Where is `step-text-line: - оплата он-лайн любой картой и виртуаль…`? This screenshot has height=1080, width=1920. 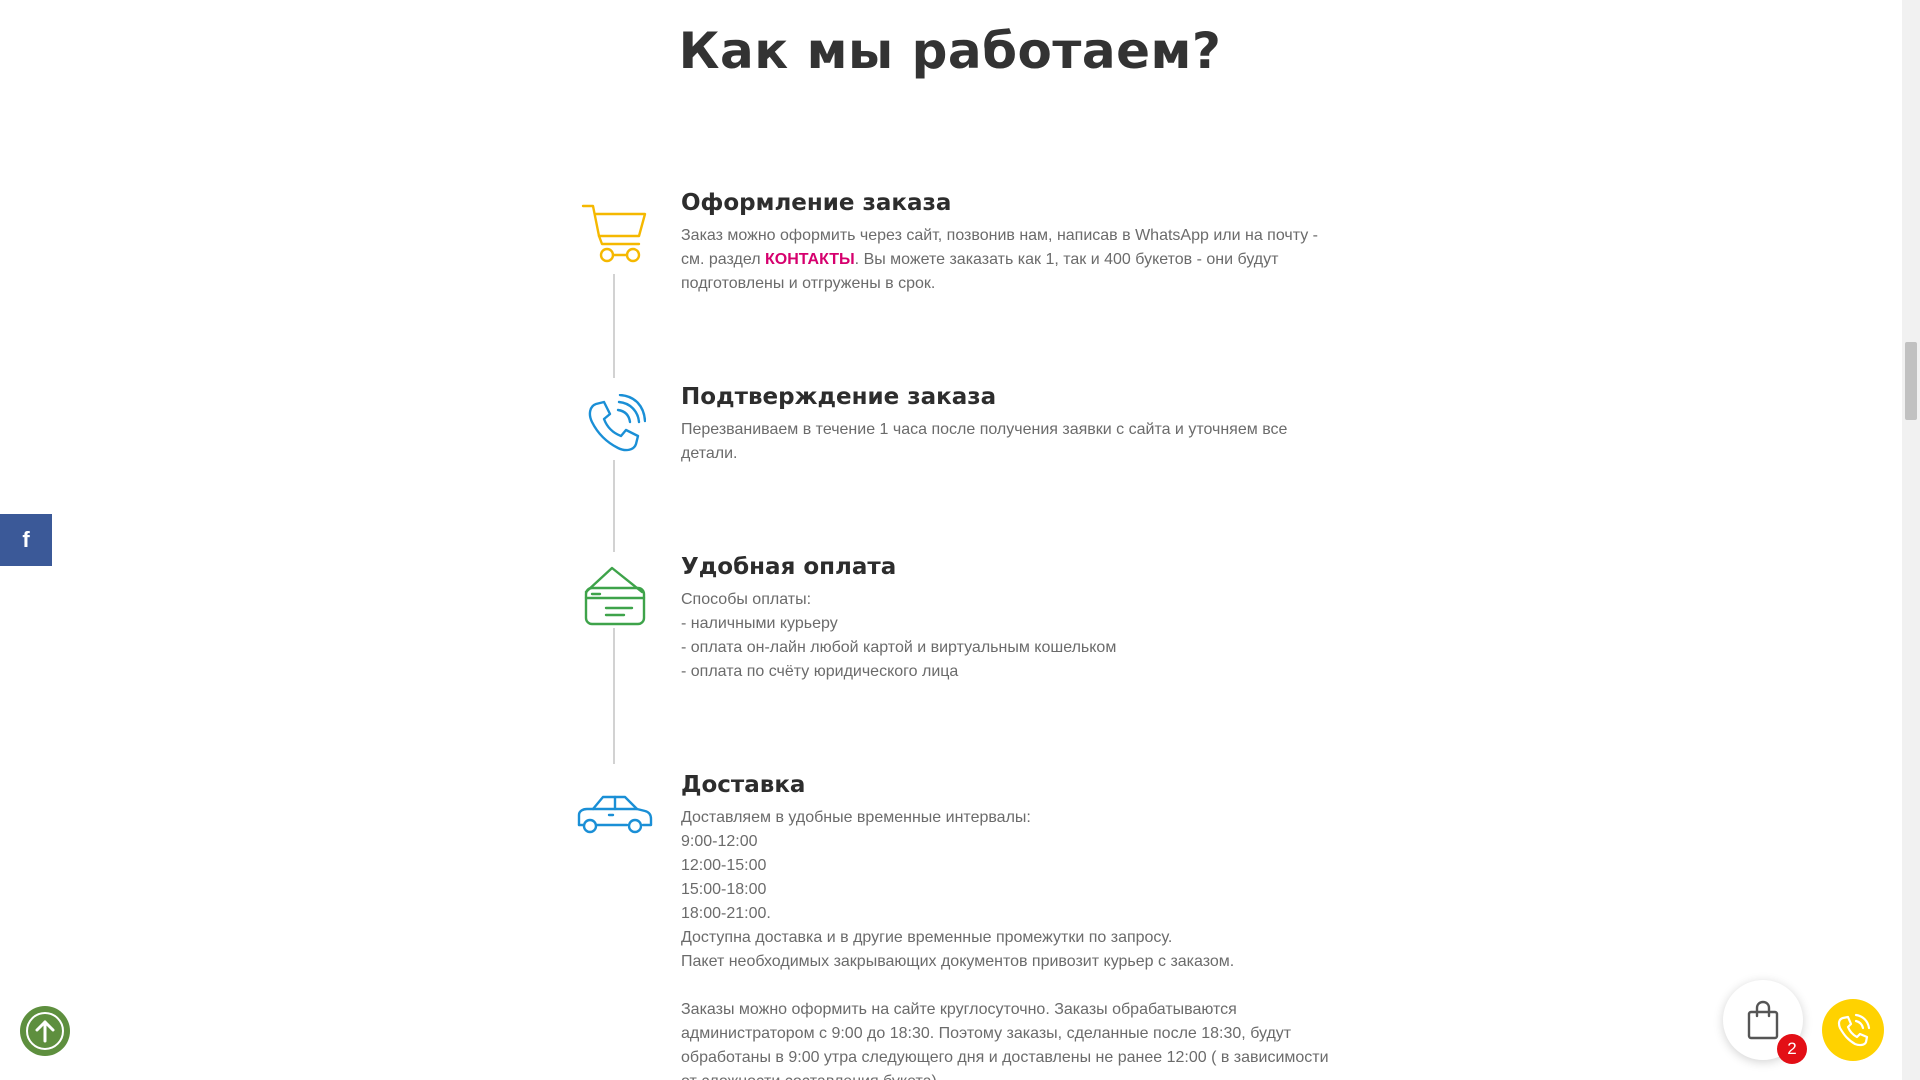 step-text-line: - оплата он-лайн любой картой и виртуаль… is located at coordinates (899, 647).